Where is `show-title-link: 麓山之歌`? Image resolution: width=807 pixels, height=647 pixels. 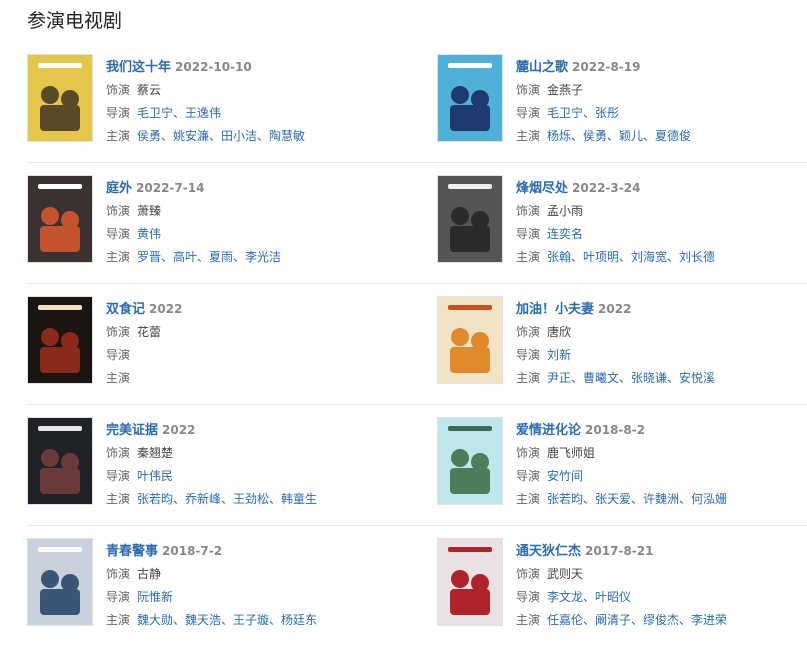 show-title-link: 麓山之歌 is located at coordinates (542, 67).